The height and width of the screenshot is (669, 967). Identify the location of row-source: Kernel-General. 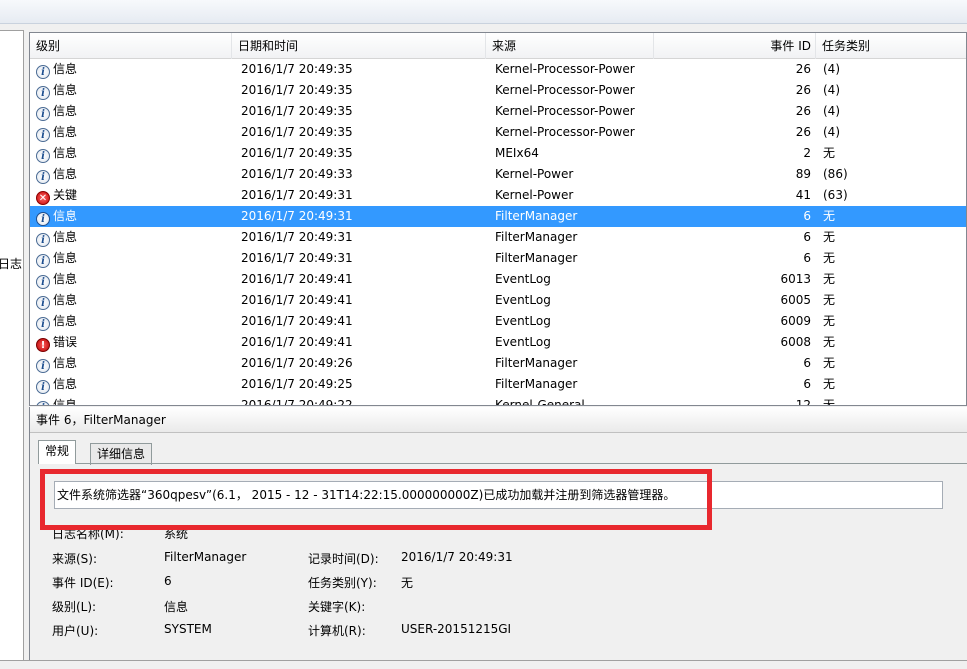
(540, 402).